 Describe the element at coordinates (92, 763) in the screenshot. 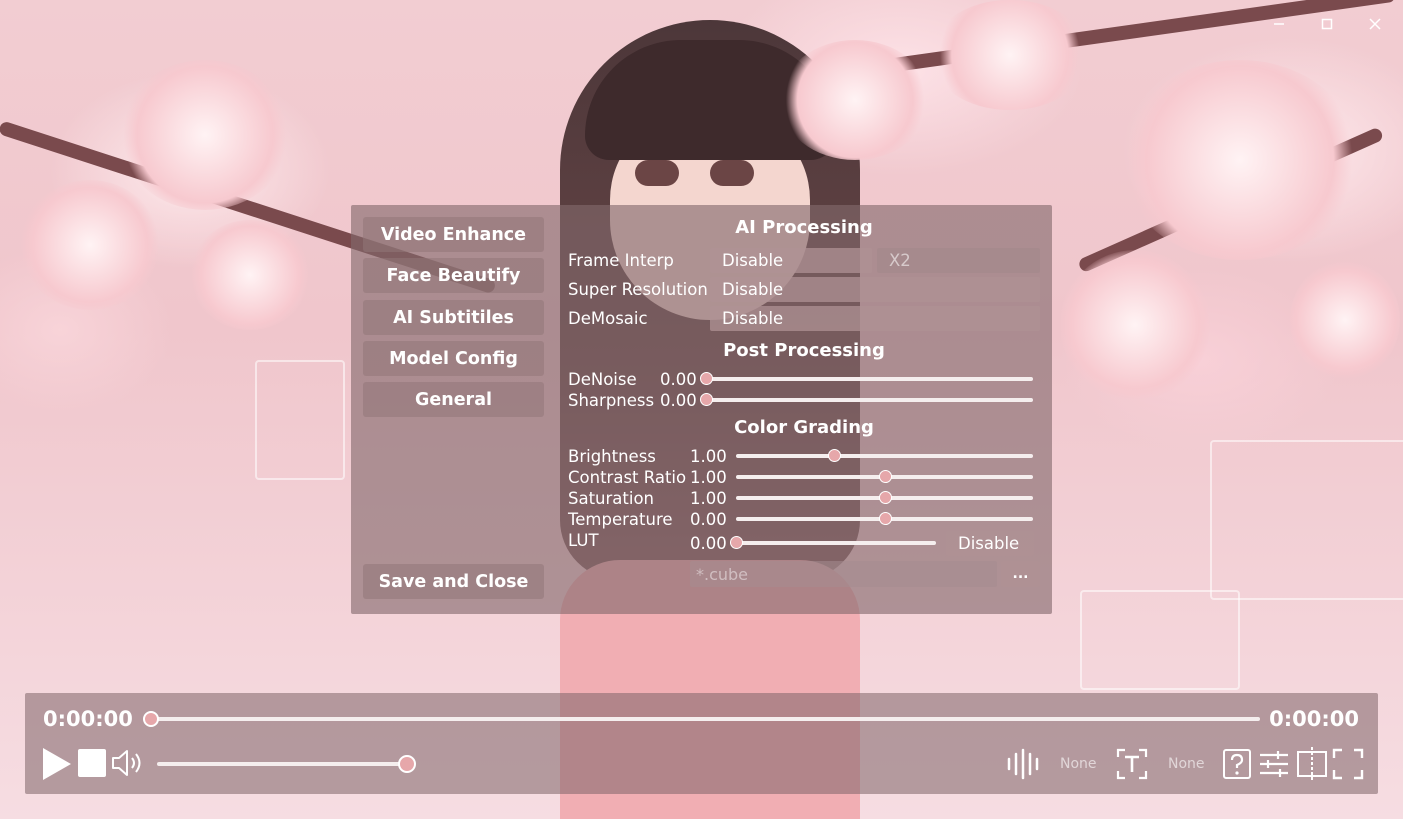

I see `stop-icon` at that location.